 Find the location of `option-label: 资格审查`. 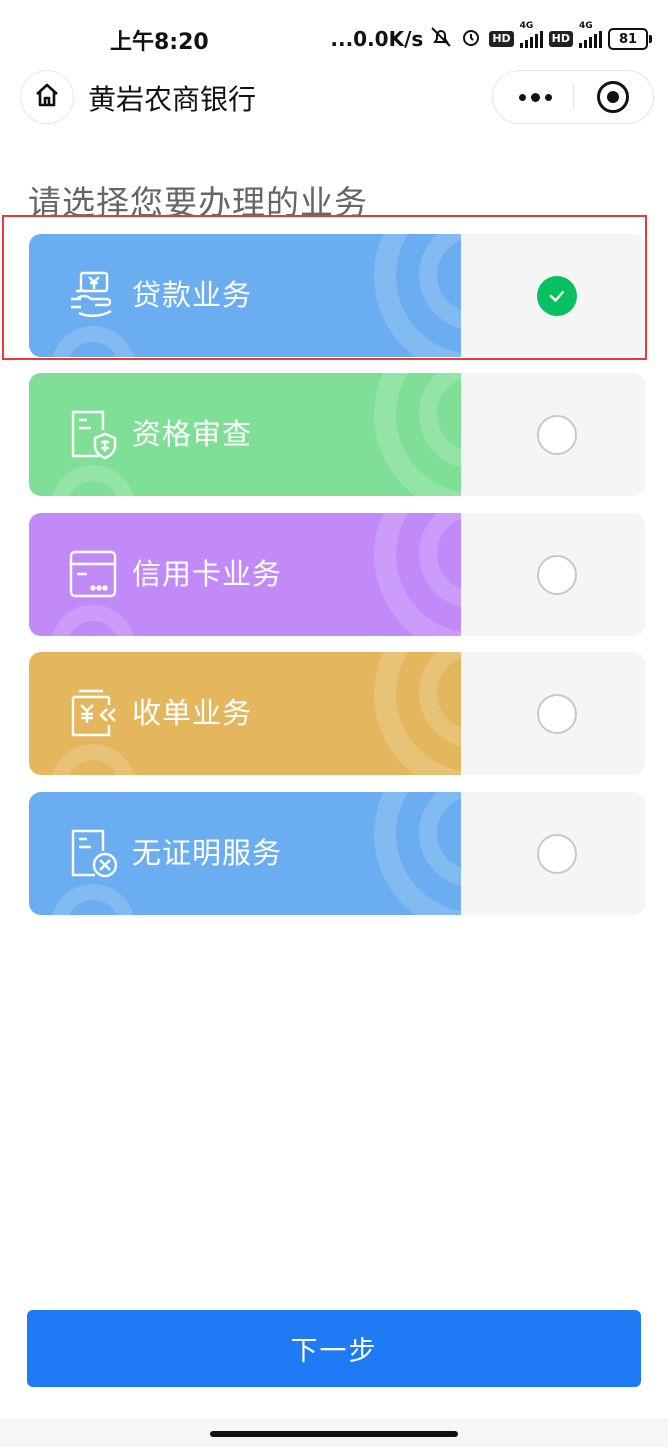

option-label: 资格审查 is located at coordinates (192, 434).